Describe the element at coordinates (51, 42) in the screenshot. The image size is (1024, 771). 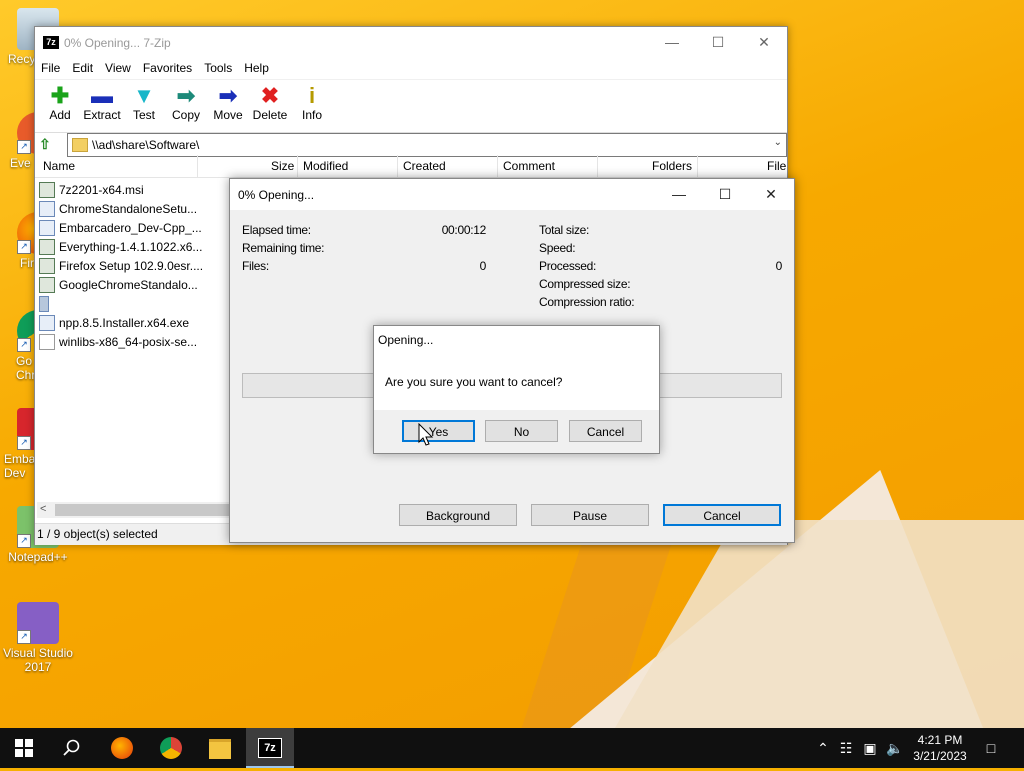
I see `7zip-app-icon: 7z` at that location.